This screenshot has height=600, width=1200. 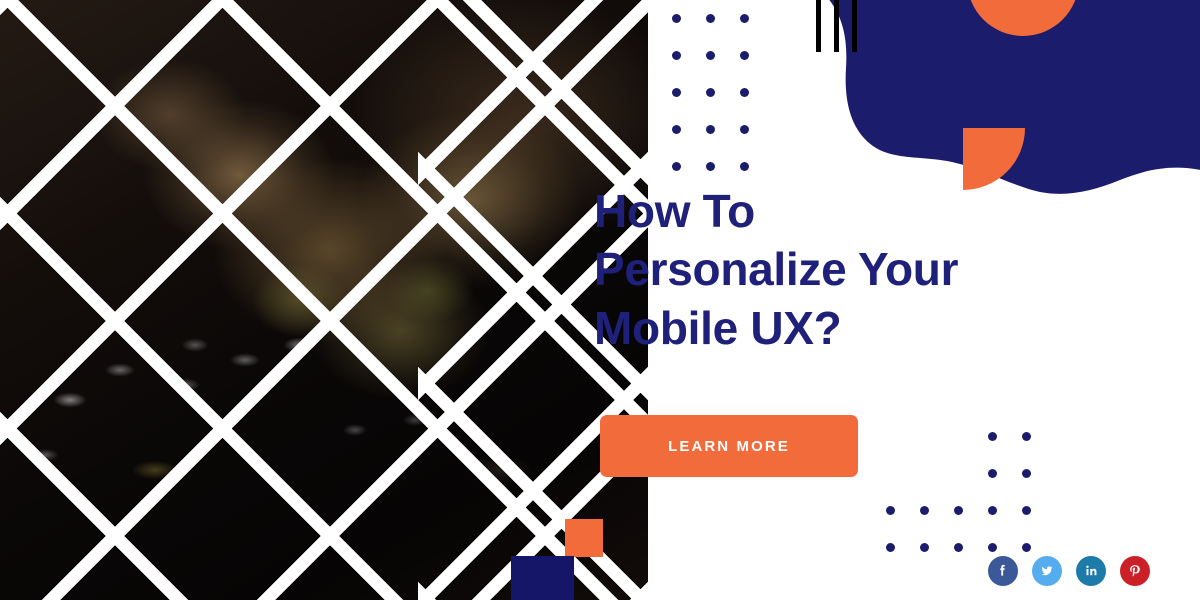 I want to click on headline-line-2: Personalize Your, so click(x=776, y=269).